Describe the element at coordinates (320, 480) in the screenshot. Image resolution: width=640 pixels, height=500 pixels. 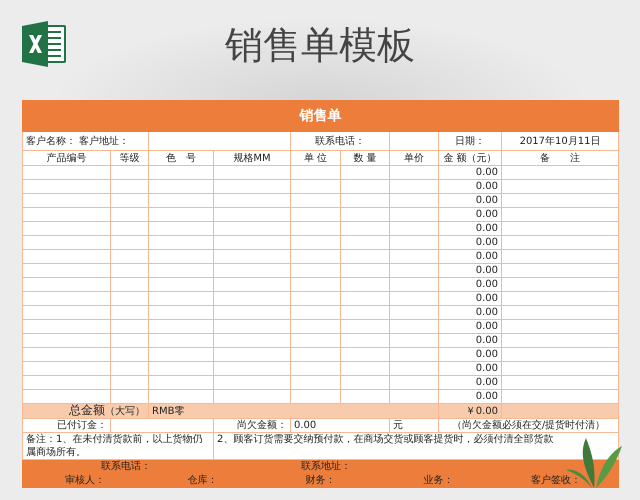
I see `signature-label: 财务：` at that location.